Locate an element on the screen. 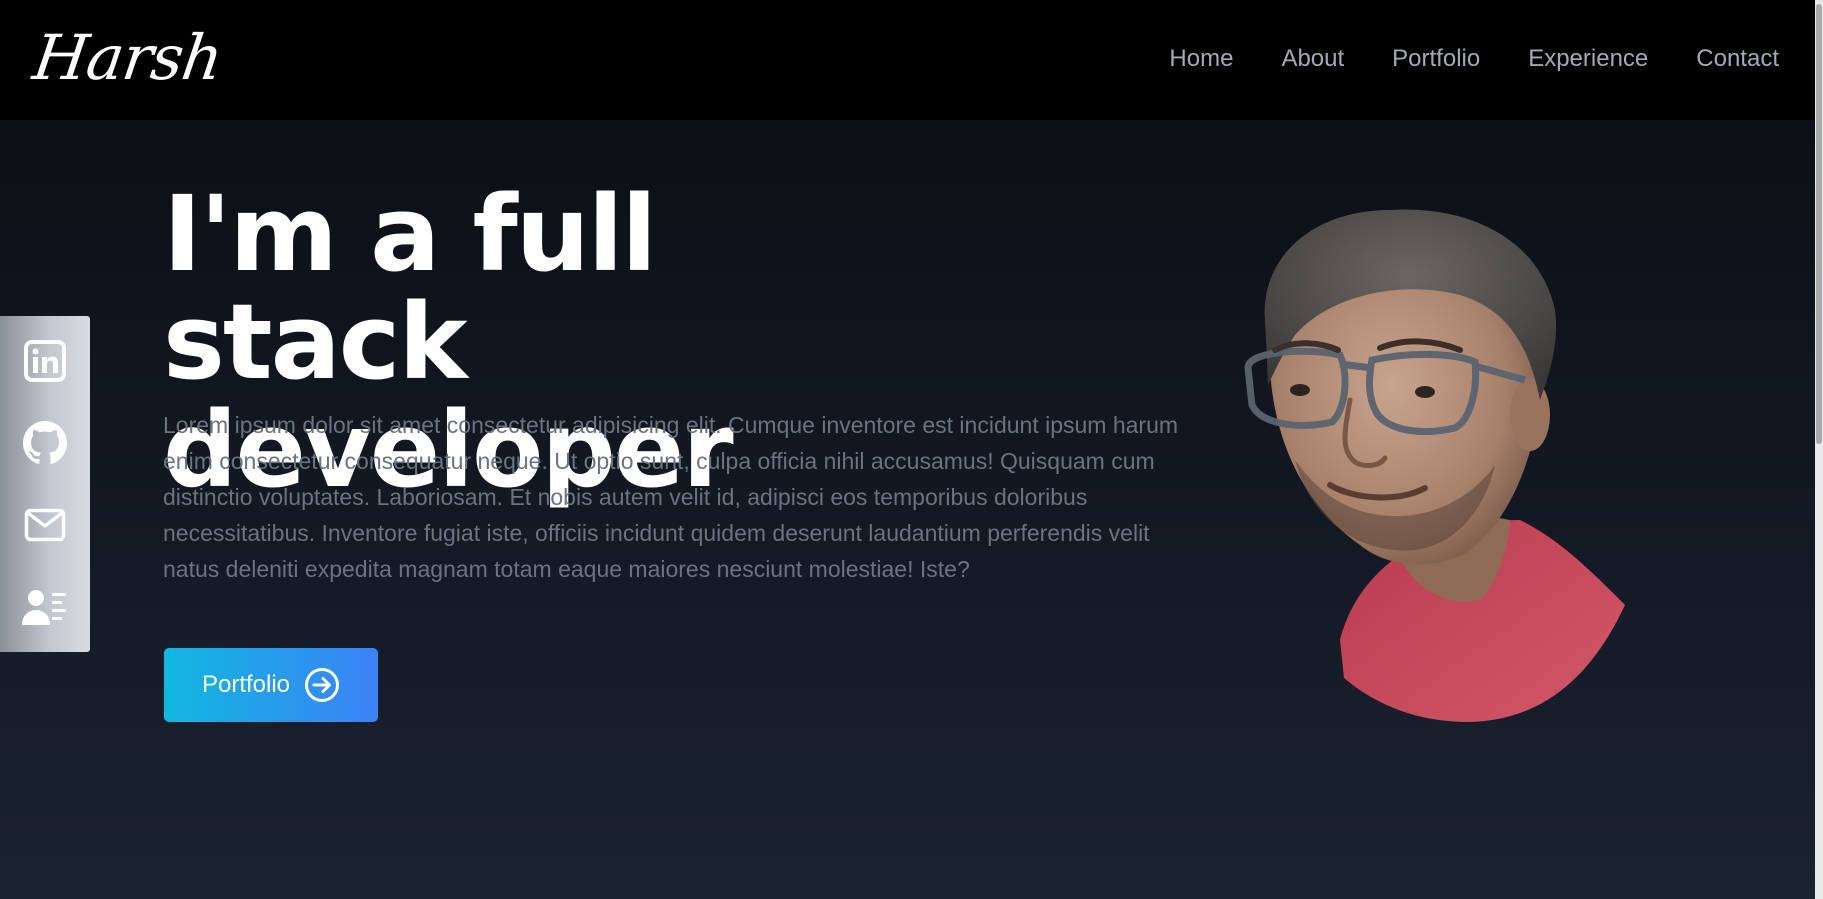 Image resolution: width=1823 pixels, height=899 pixels. logo: Harsh is located at coordinates (128, 57).